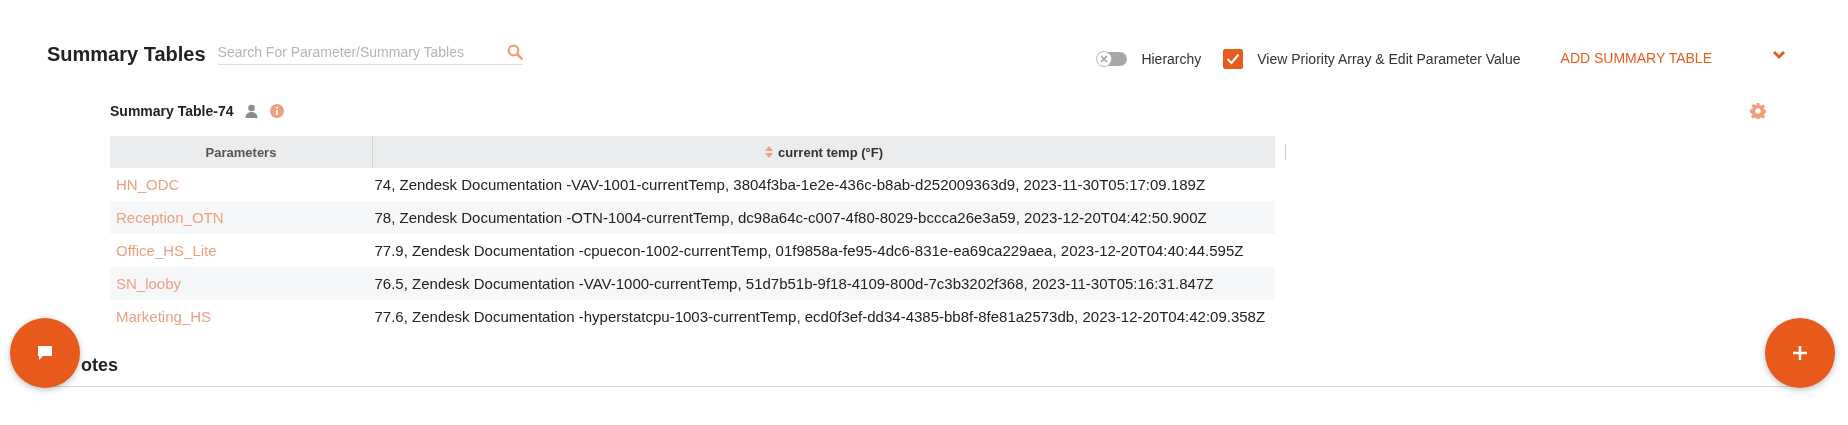 This screenshot has width=1848, height=425. I want to click on info-icon, so click(277, 111).